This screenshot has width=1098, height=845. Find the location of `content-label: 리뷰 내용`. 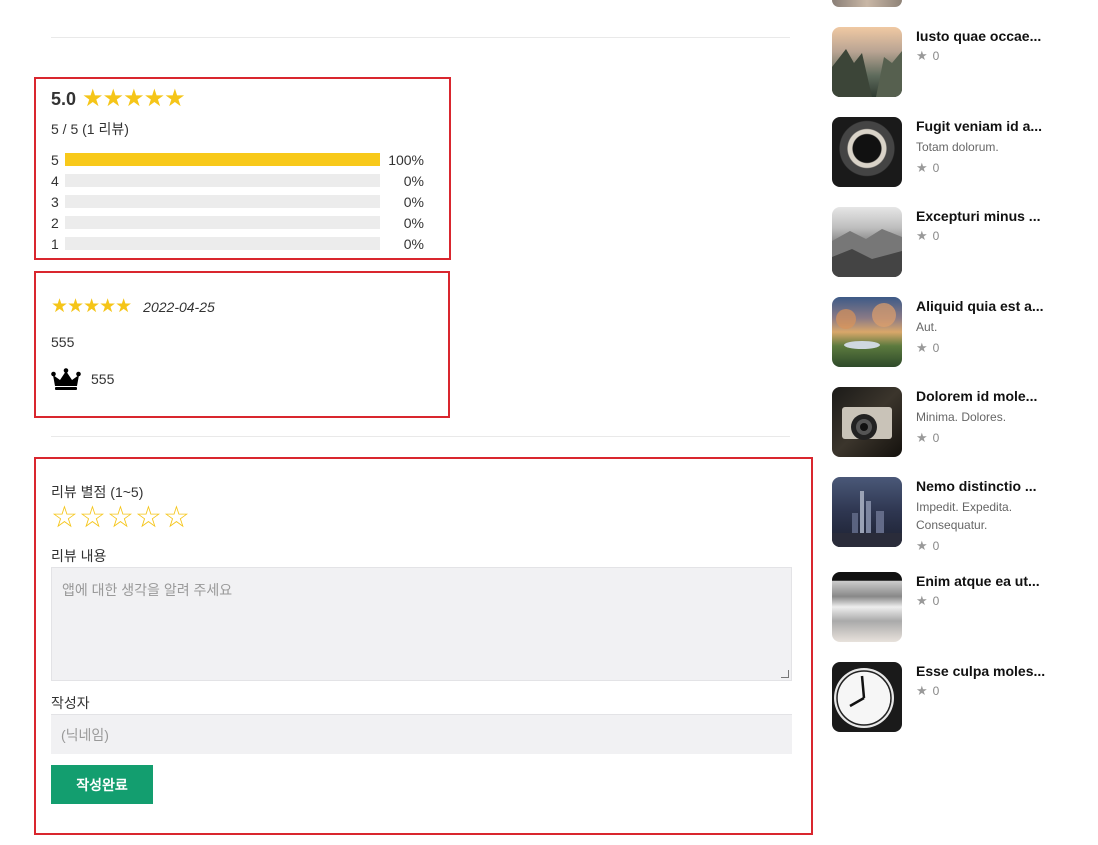

content-label: 리뷰 내용 is located at coordinates (79, 556).